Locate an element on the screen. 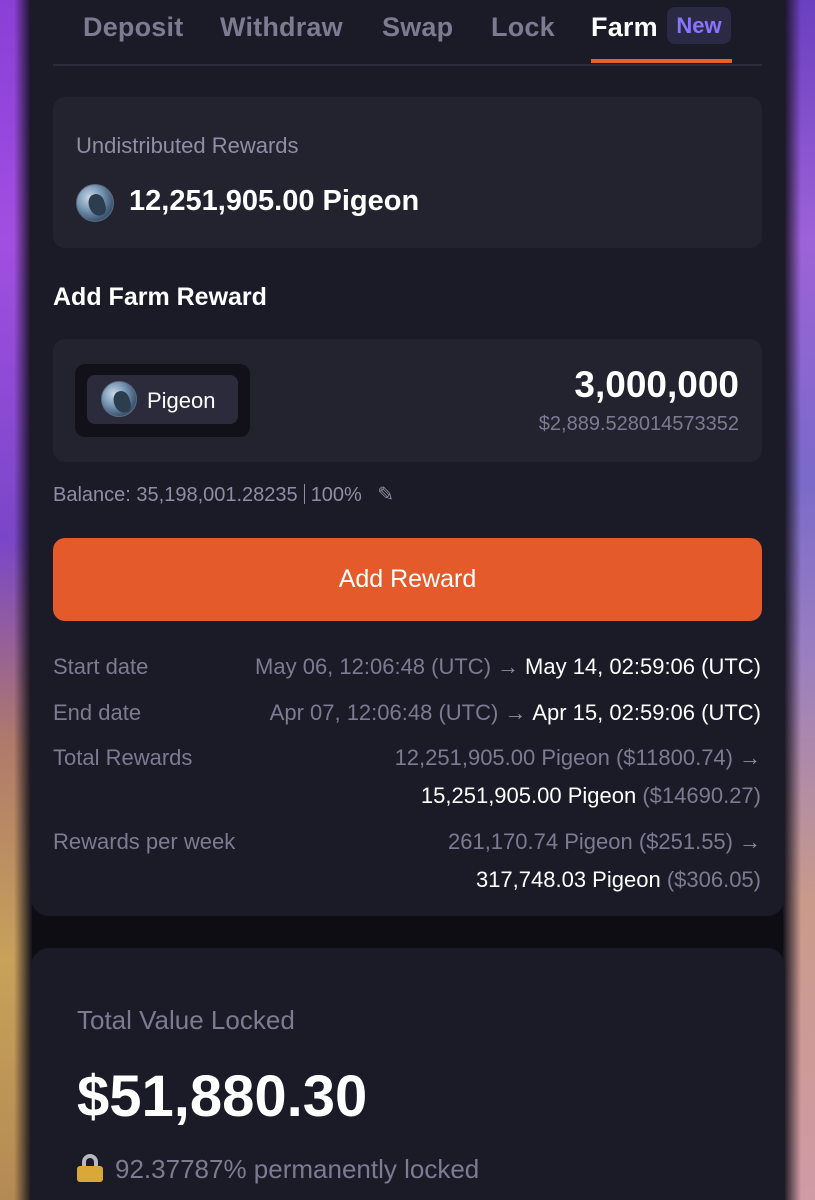 The height and width of the screenshot is (1200, 815). token-chip: Pigeon is located at coordinates (162, 399).